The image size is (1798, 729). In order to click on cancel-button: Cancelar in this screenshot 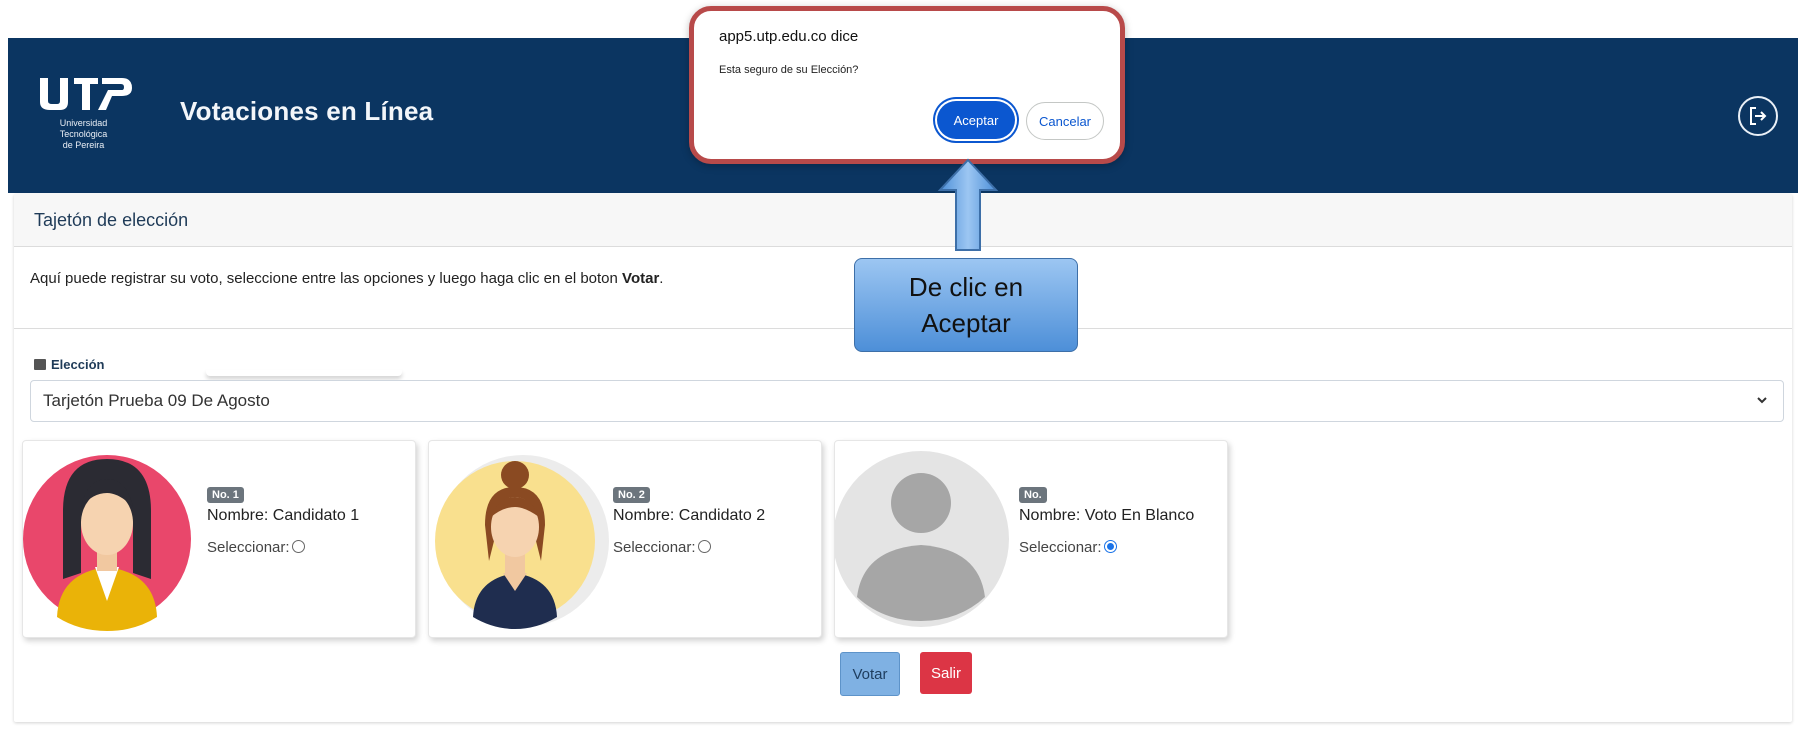, I will do `click(1065, 121)`.